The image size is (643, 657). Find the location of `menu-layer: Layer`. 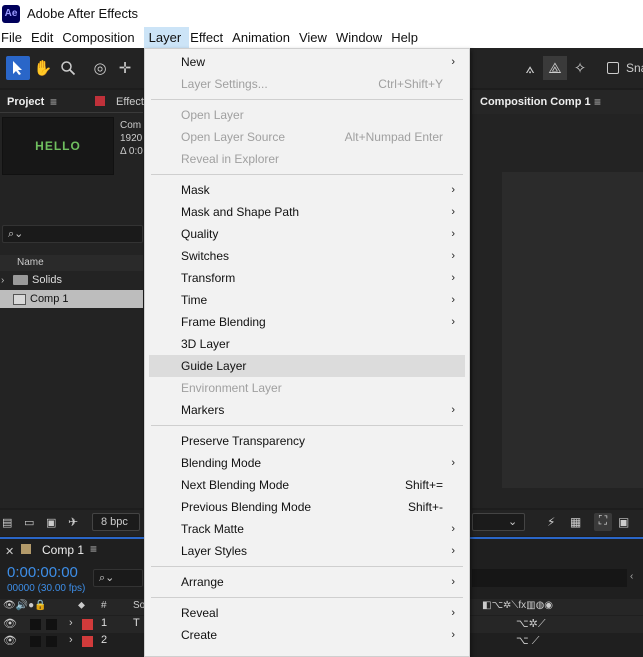

menu-layer: Layer is located at coordinates (166, 37).